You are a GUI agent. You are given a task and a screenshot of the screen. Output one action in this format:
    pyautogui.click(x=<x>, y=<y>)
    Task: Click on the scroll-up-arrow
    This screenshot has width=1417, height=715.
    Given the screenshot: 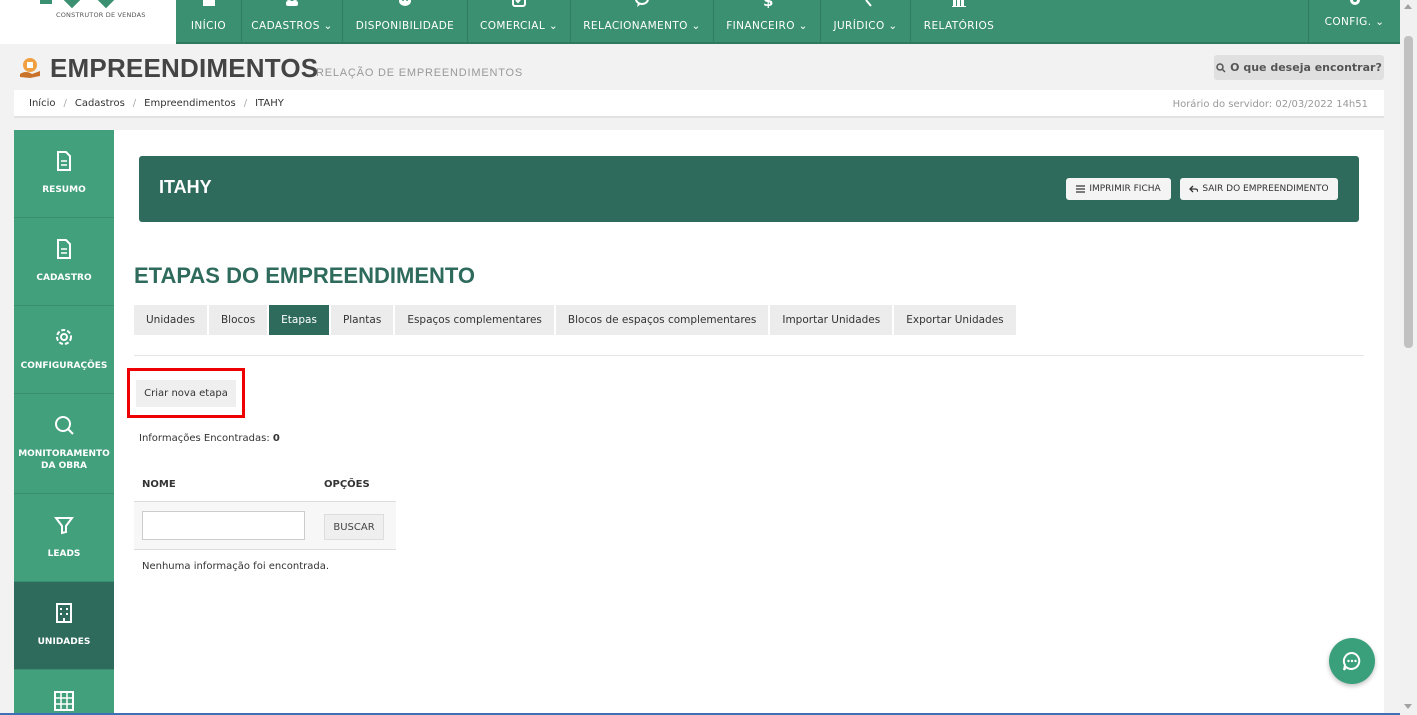 What is the action you would take?
    pyautogui.click(x=1408, y=6)
    